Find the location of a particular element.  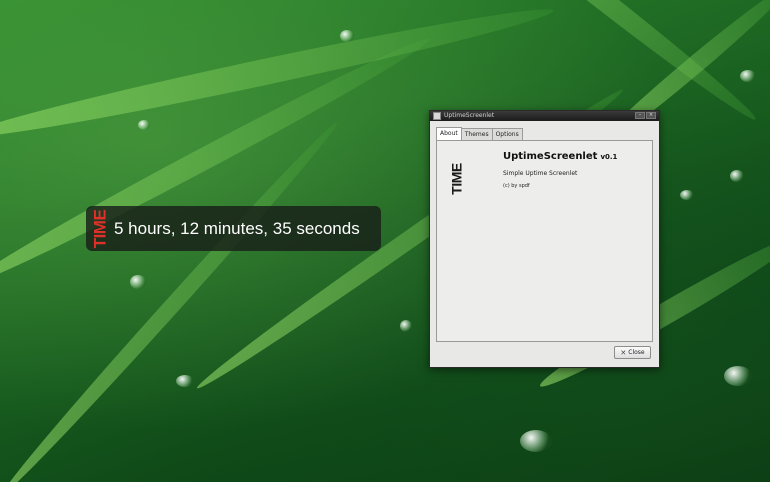

app-version: v0.1 is located at coordinates (609, 157).